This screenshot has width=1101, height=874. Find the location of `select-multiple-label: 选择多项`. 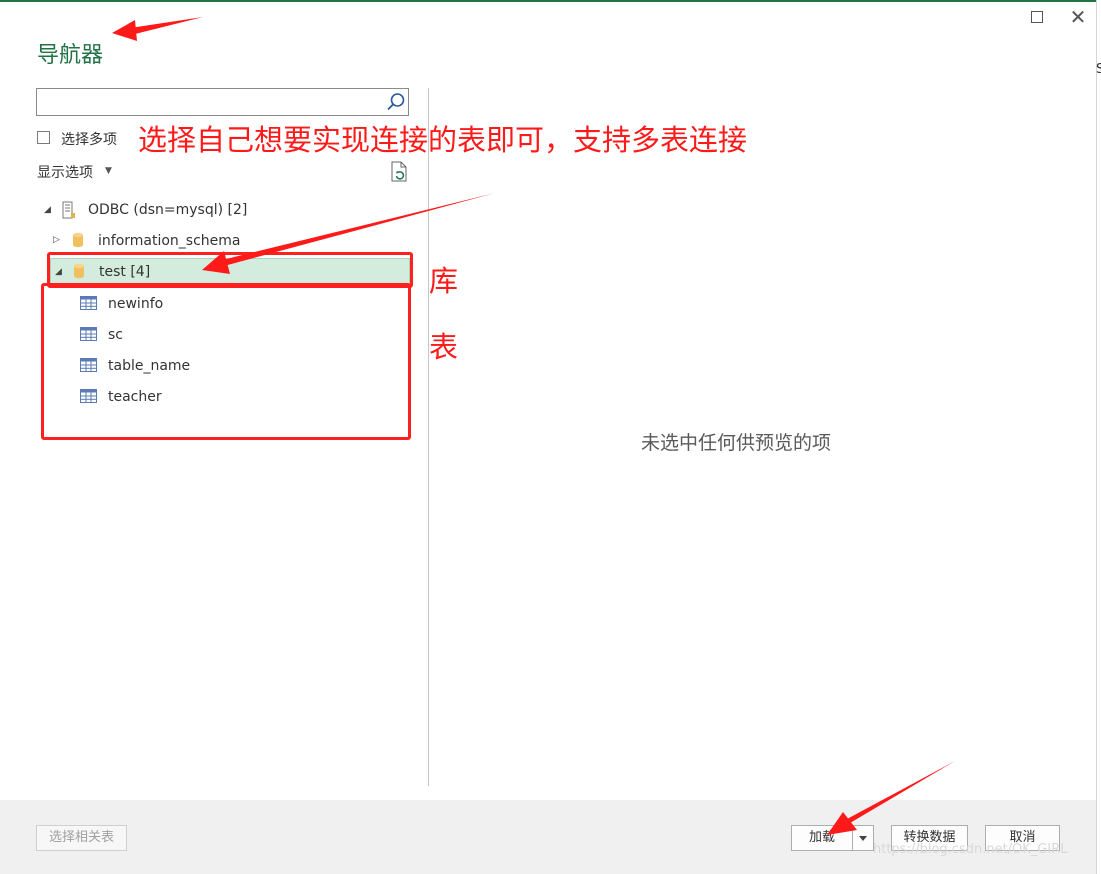

select-multiple-label: 选择多项 is located at coordinates (89, 140).